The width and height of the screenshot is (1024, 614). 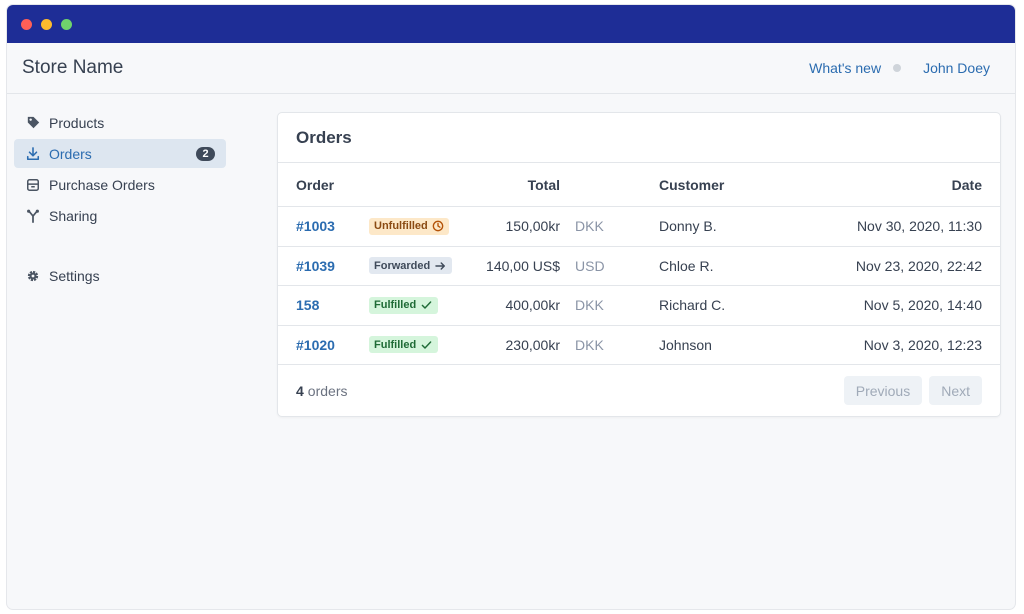 I want to click on sidebar-item-label: Sharing, so click(x=73, y=215).